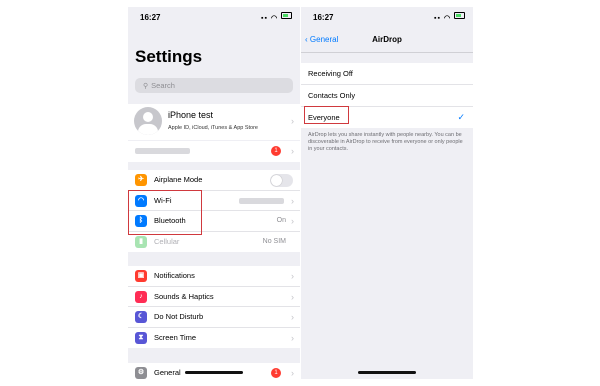 The height and width of the screenshot is (386, 600). What do you see at coordinates (148, 121) in the screenshot?
I see `avatar` at bounding box center [148, 121].